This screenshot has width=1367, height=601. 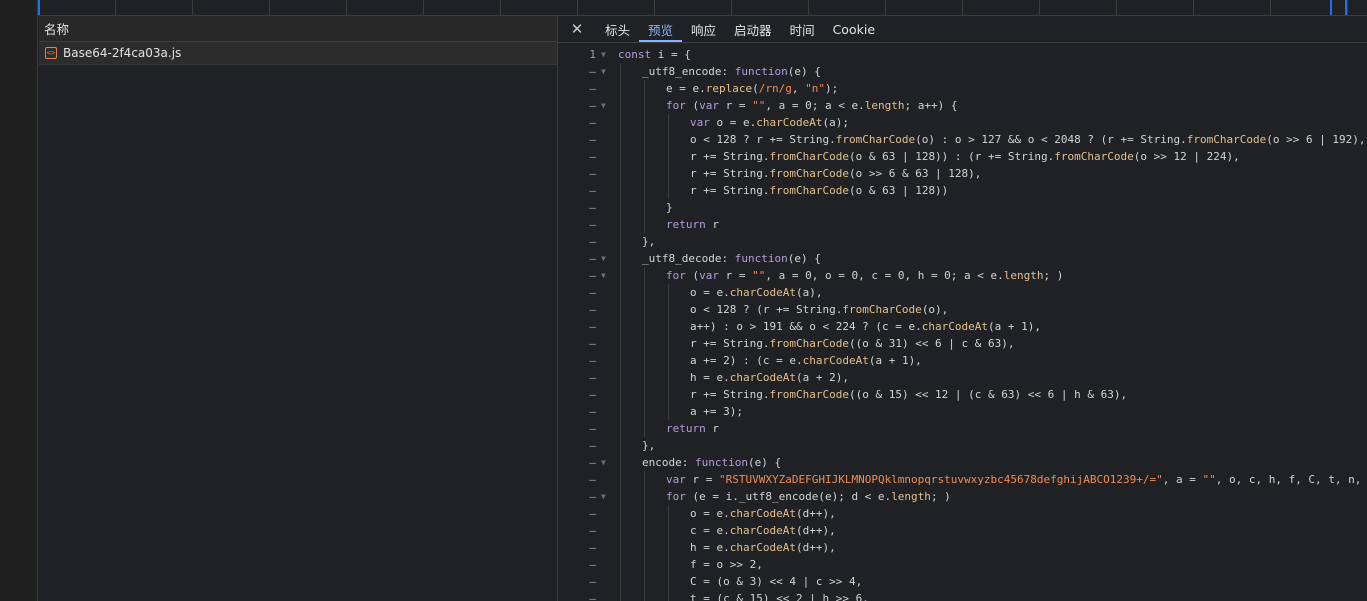 What do you see at coordinates (1316, 139) in the screenshot?
I see `code-token: (o >> 6 | 192),` at bounding box center [1316, 139].